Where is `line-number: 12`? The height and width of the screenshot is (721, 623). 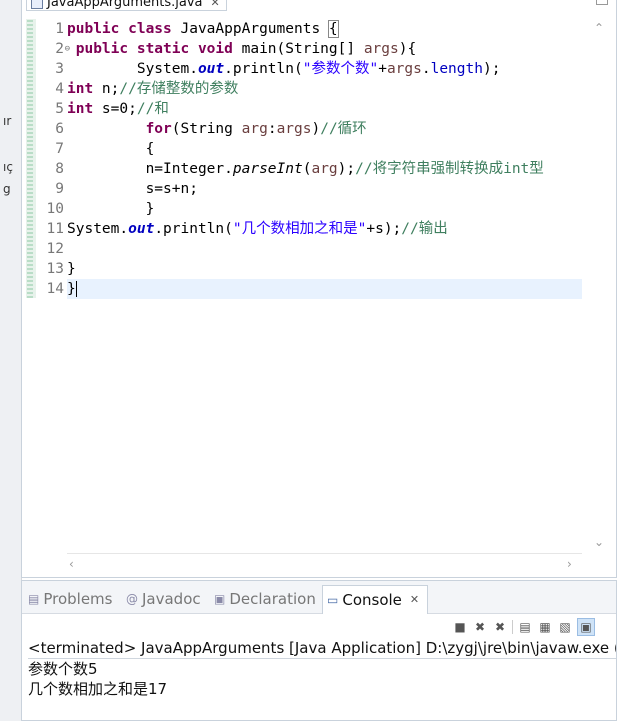 line-number: 12 is located at coordinates (55, 249).